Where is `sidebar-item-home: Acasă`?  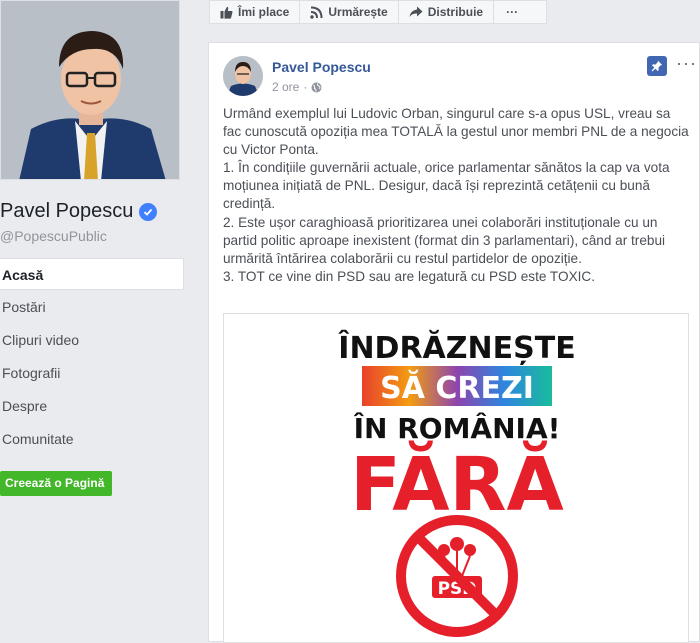 sidebar-item-home: Acasă is located at coordinates (92, 274).